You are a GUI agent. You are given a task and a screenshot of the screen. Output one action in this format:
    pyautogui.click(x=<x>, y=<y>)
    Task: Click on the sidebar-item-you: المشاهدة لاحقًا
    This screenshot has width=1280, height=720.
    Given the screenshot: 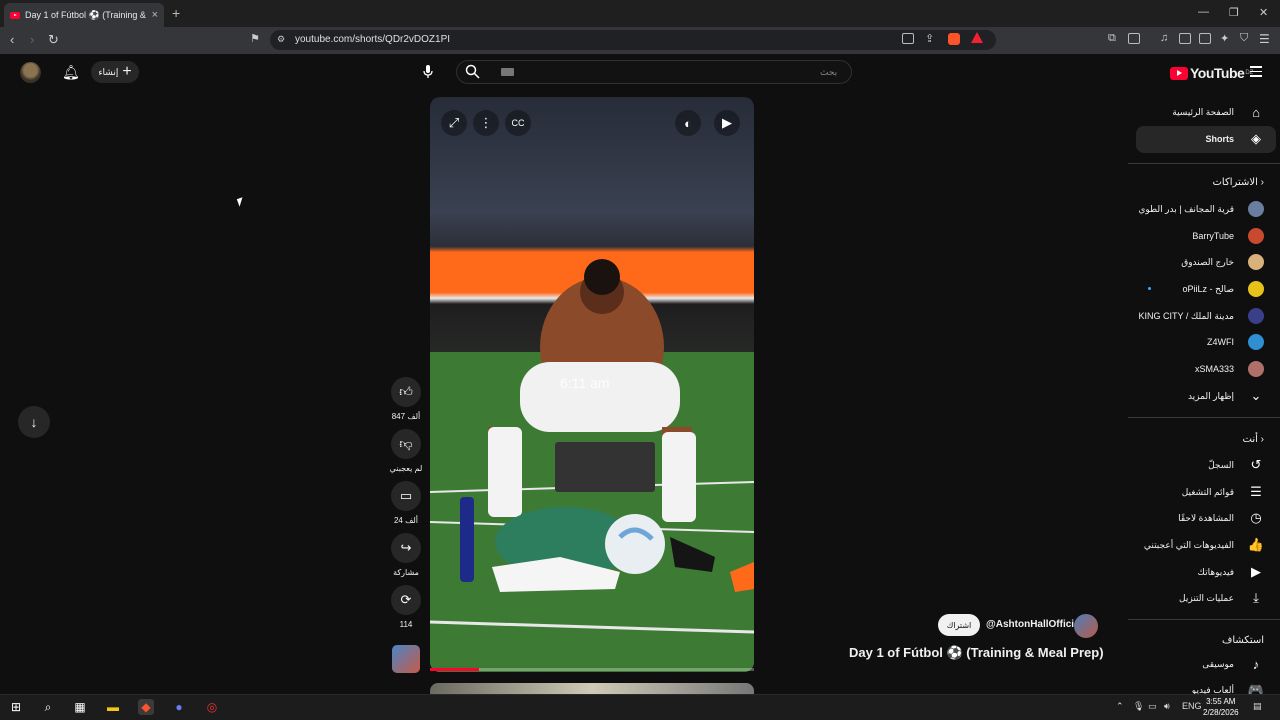 What is the action you would take?
    pyautogui.click(x=1206, y=518)
    